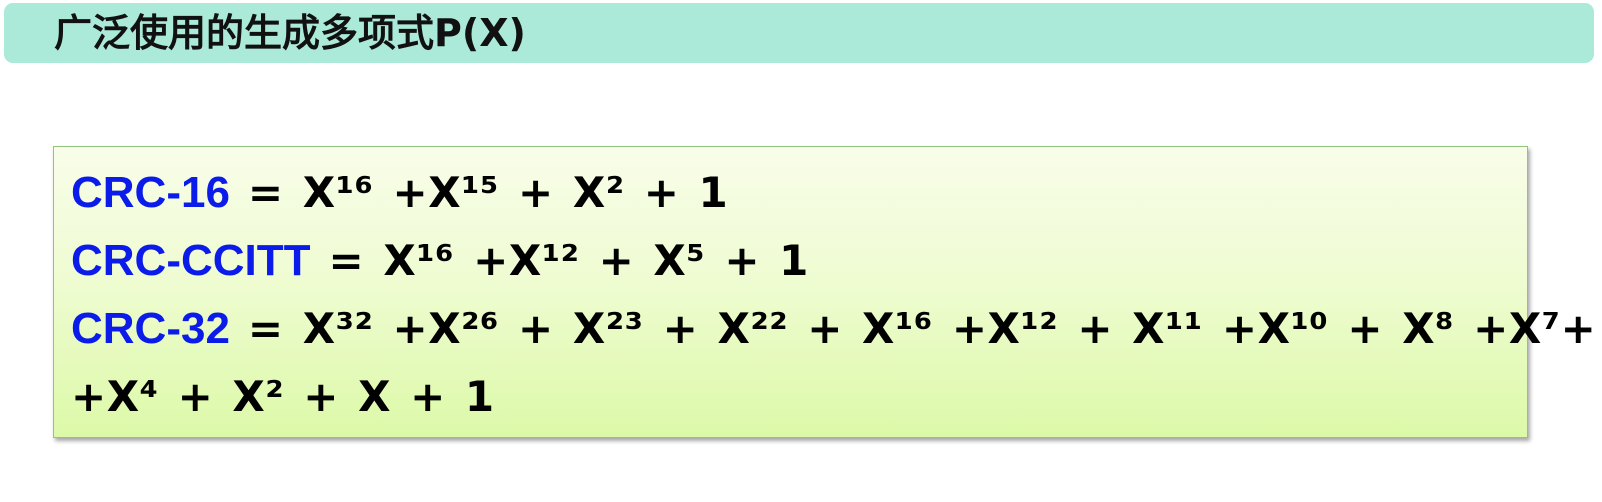 The image size is (1602, 502). Describe the element at coordinates (799, 33) in the screenshot. I see `title-bar: 广泛使用的生成多项式P(X)` at that location.